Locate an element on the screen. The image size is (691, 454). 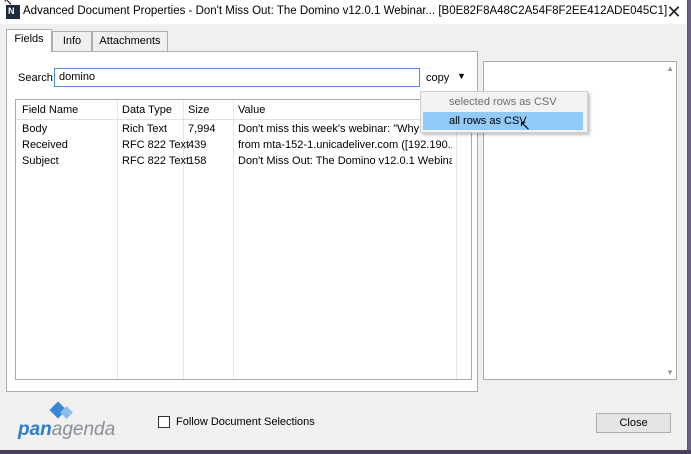
column-header-field-name: Field Name is located at coordinates (50, 110).